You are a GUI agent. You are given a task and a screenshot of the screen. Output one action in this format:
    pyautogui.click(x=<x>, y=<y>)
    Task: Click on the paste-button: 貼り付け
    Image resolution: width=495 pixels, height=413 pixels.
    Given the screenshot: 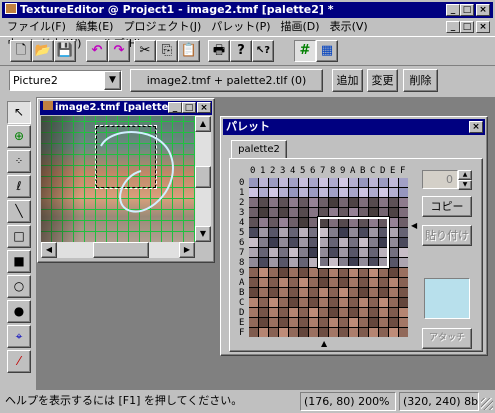 What is the action you would take?
    pyautogui.click(x=447, y=235)
    